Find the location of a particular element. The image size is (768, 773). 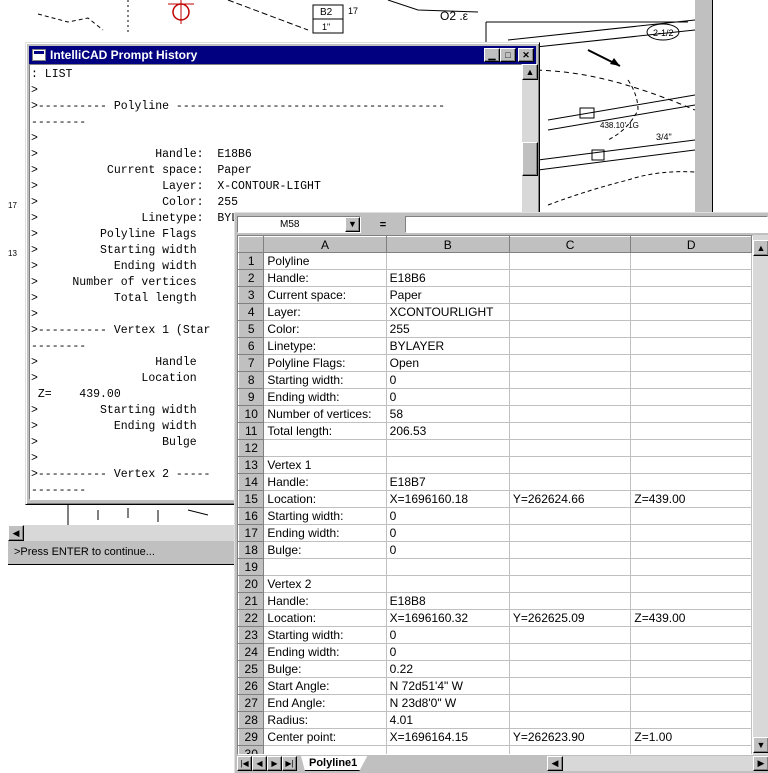

cell-a: Layer: is located at coordinates (325, 312).